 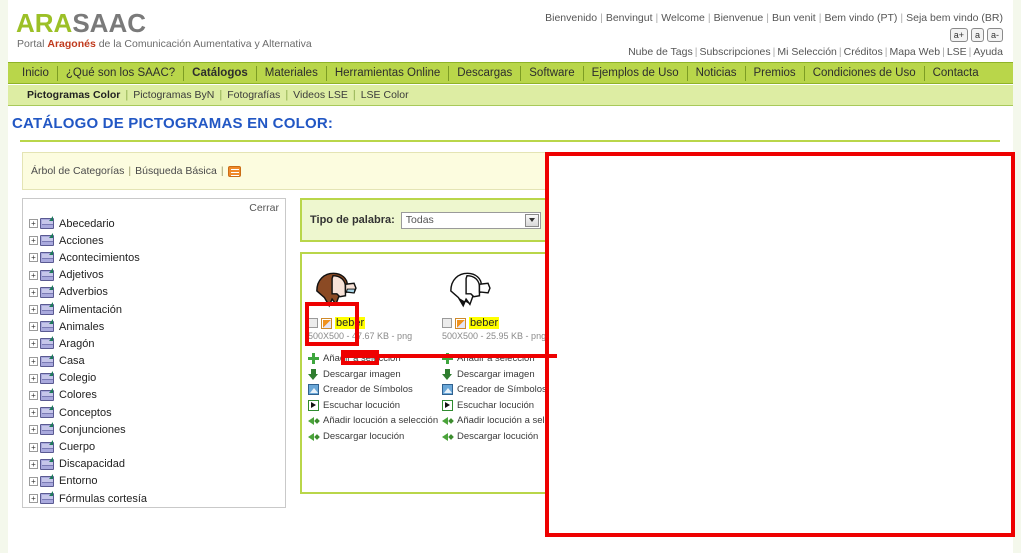 What do you see at coordinates (120, 73) in the screenshot?
I see `nav-item-qu-son-los-saac: ¿Qué son los SAAC?` at bounding box center [120, 73].